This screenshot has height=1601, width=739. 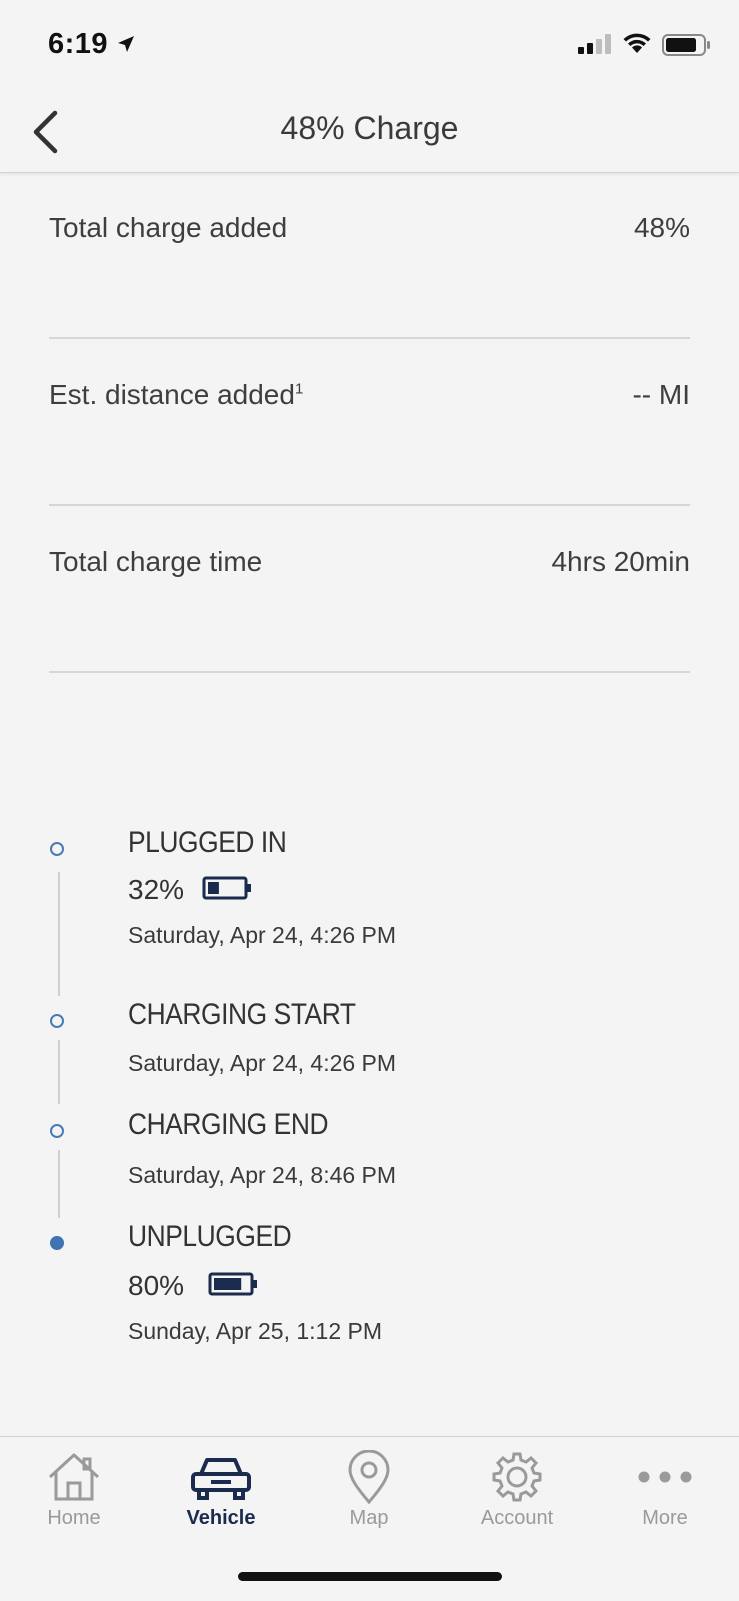 I want to click on stat-label: Total charge added, so click(x=168, y=227).